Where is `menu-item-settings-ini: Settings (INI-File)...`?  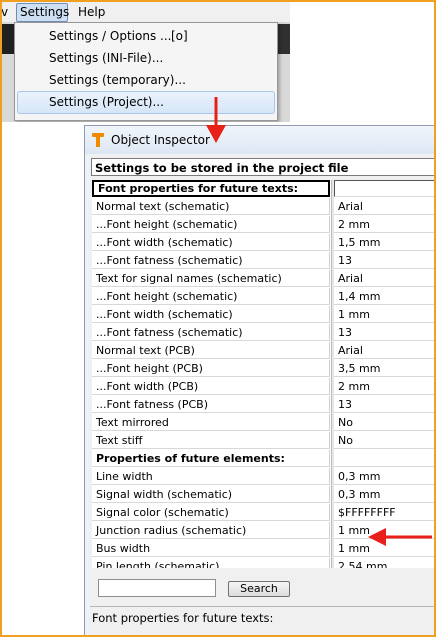
menu-item-settings-ini: Settings (INI-File)... is located at coordinates (106, 58).